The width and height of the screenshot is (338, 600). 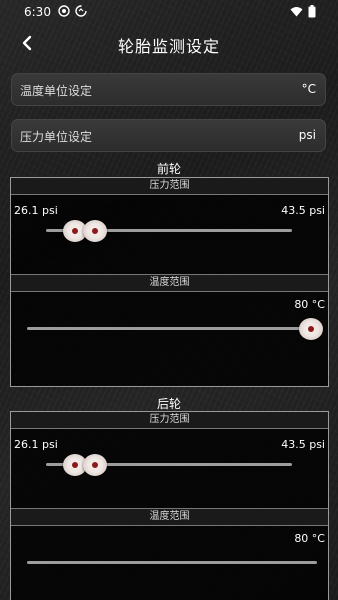 What do you see at coordinates (308, 89) in the screenshot?
I see `temperature-unit-value: °C` at bounding box center [308, 89].